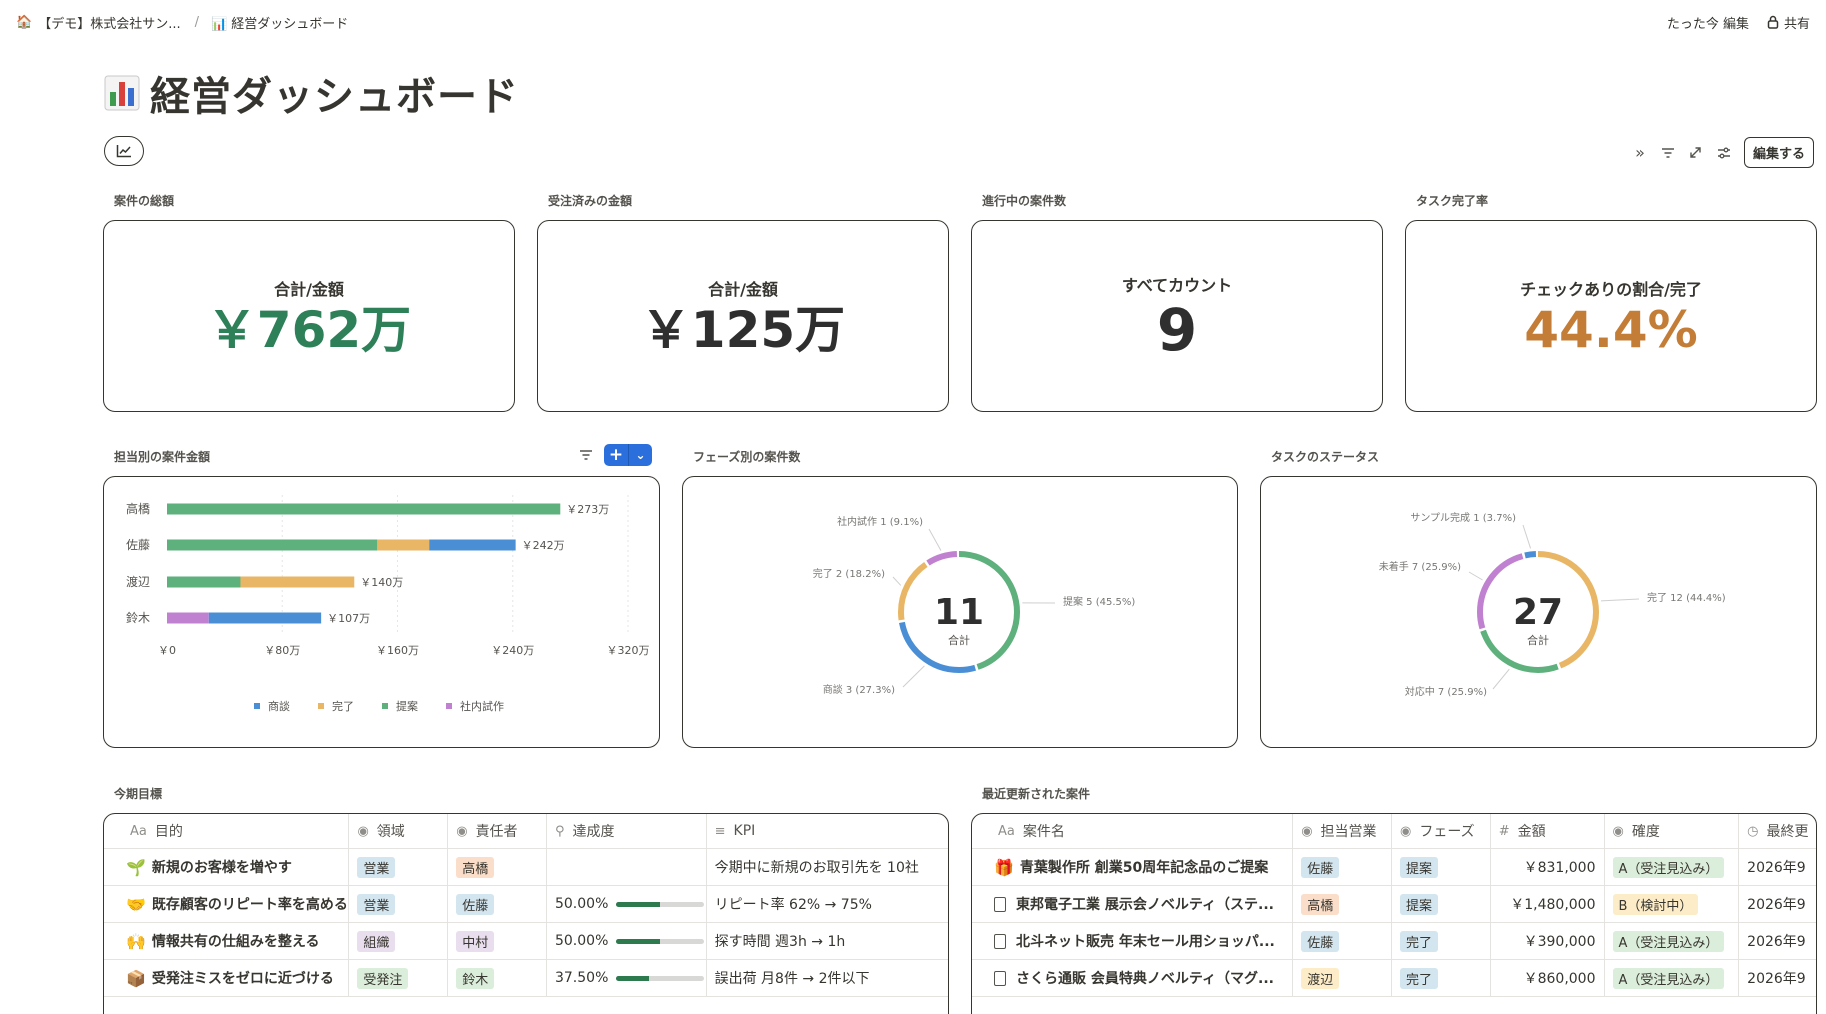 The height and width of the screenshot is (1014, 1826). Describe the element at coordinates (124, 151) in the screenshot. I see `chart-view-button` at that location.